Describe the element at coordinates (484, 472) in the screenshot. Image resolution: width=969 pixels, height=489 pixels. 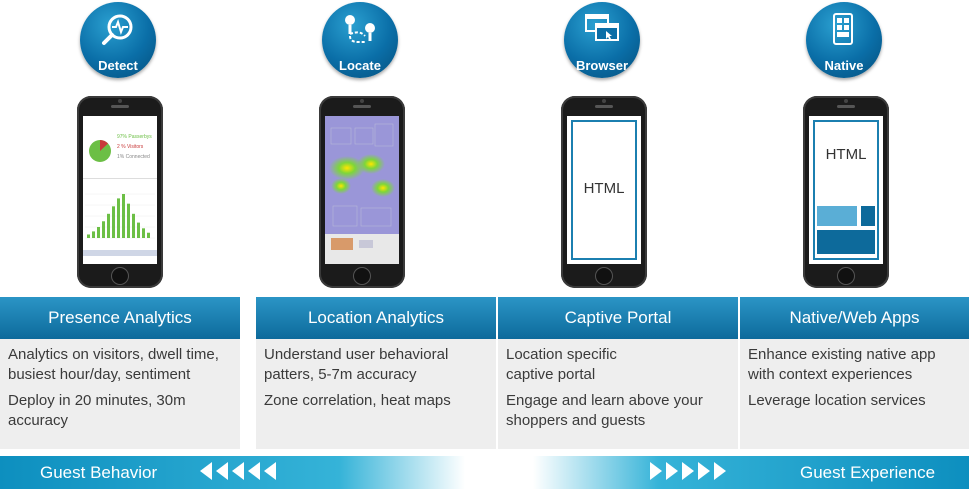
I see `footer-band: Guest Behavior Guest Experience` at that location.